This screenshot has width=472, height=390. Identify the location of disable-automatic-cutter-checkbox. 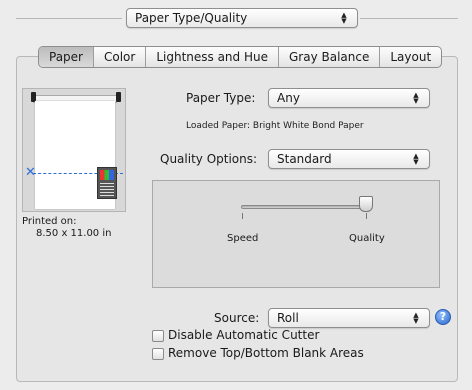
(158, 336).